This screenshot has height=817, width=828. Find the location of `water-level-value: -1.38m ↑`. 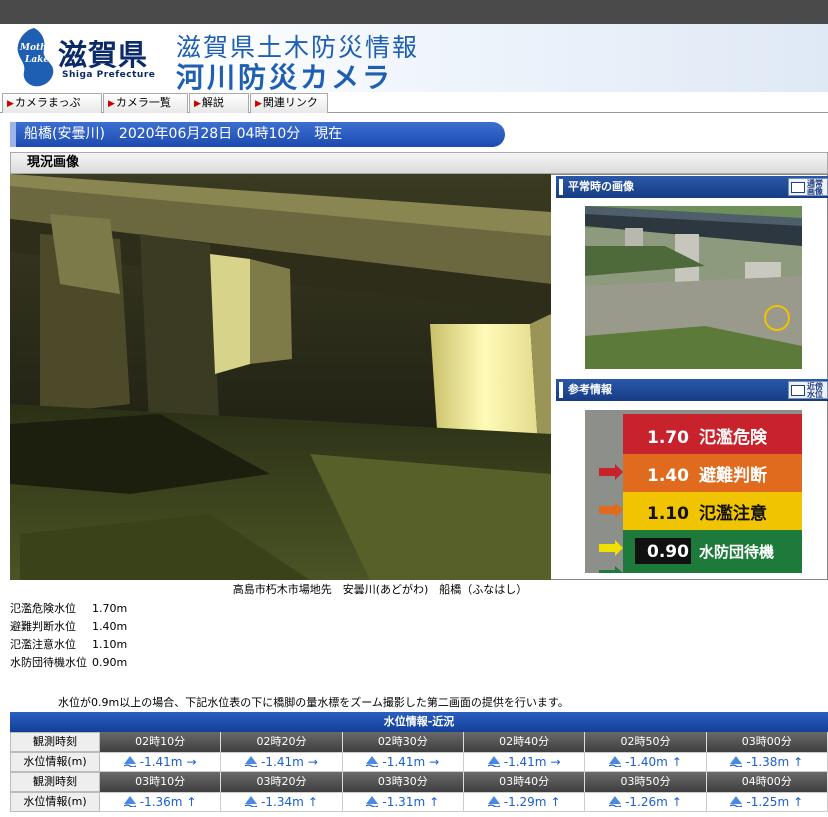

water-level-value: -1.38m ↑ is located at coordinates (767, 762).